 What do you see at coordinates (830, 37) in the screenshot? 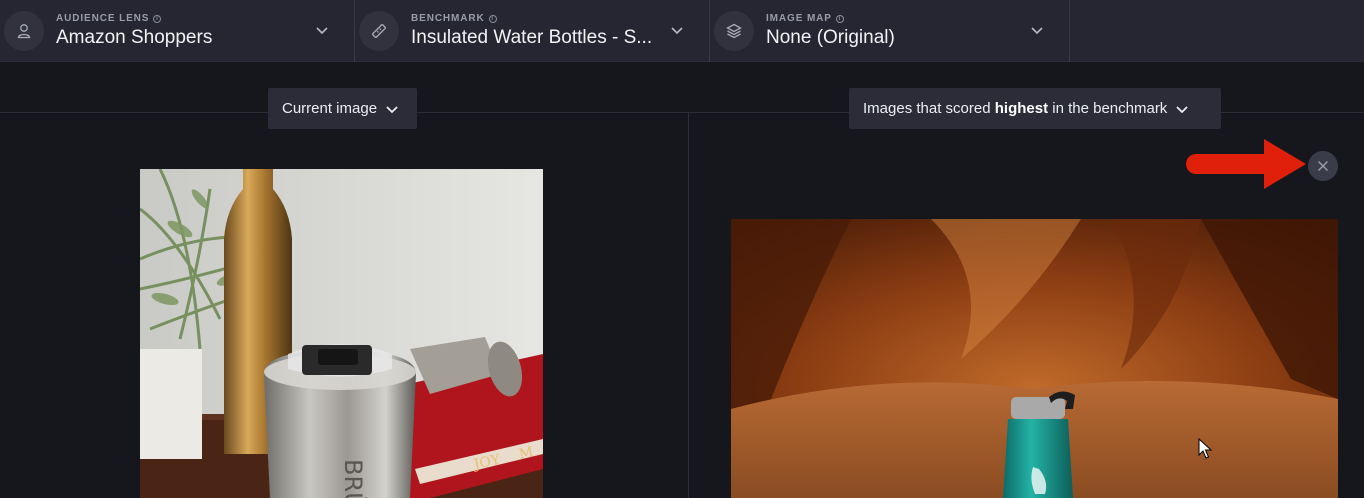
I see `image-map-value: None (Original)` at bounding box center [830, 37].